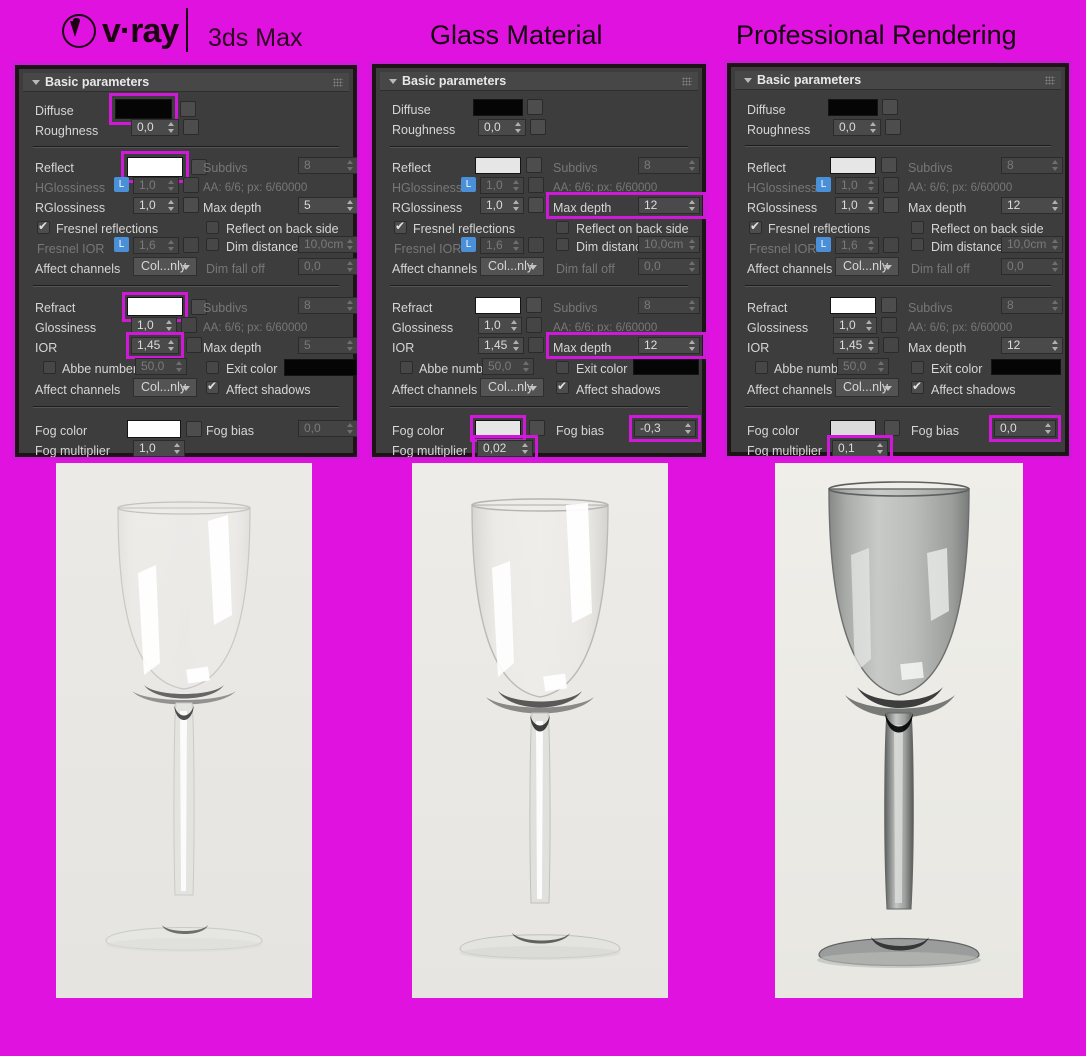 This screenshot has width=1086, height=1056. What do you see at coordinates (159, 448) in the screenshot?
I see `fog-multiplier-spinner: 1,0` at bounding box center [159, 448].